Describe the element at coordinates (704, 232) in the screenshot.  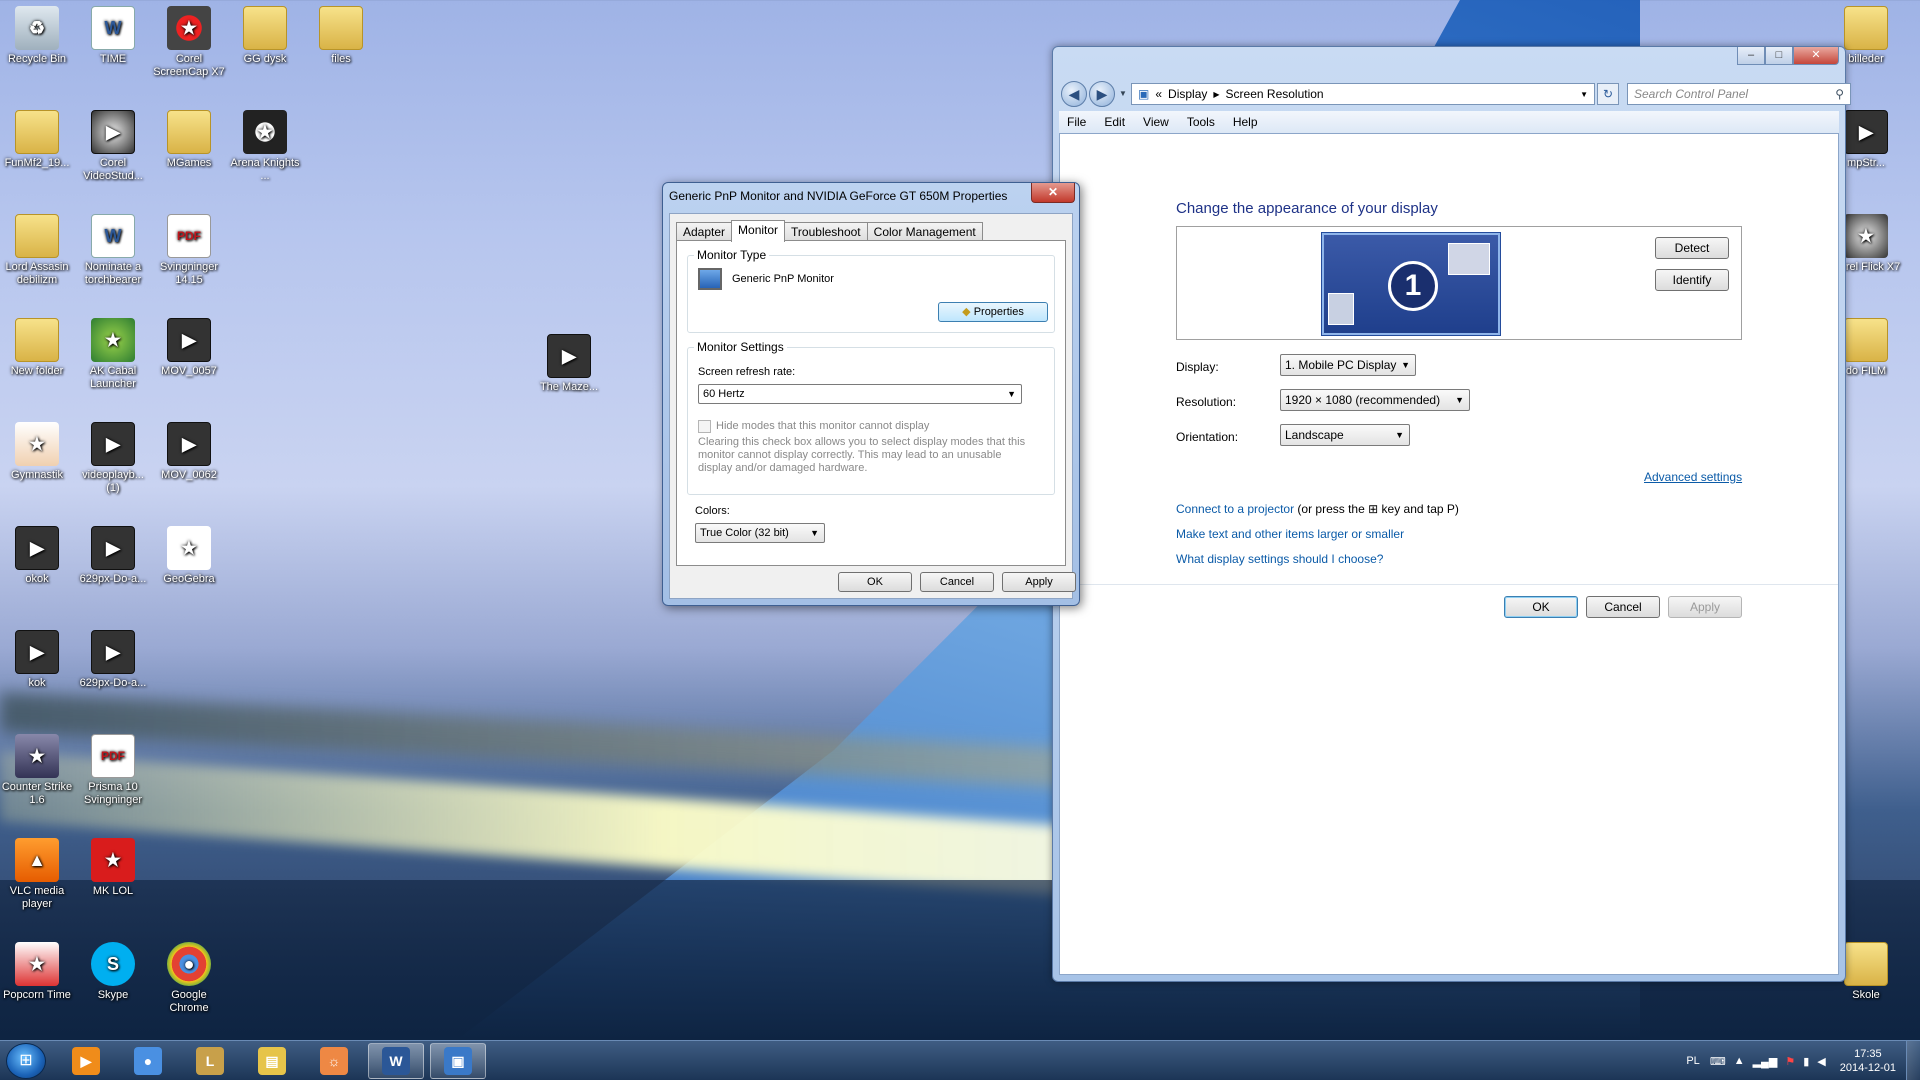
I see `tab-adapter: Adapter` at that location.